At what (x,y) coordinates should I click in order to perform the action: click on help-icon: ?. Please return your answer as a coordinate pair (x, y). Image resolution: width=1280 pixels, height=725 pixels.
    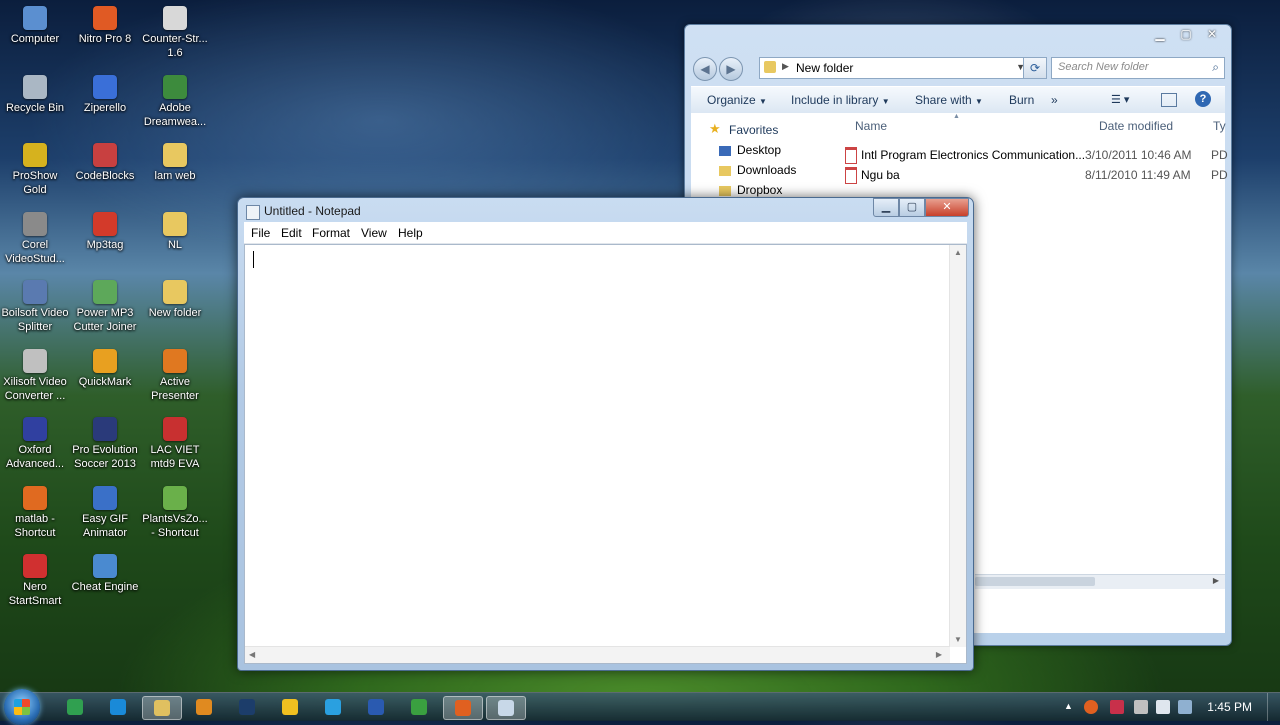
    Looking at the image, I should click on (1203, 99).